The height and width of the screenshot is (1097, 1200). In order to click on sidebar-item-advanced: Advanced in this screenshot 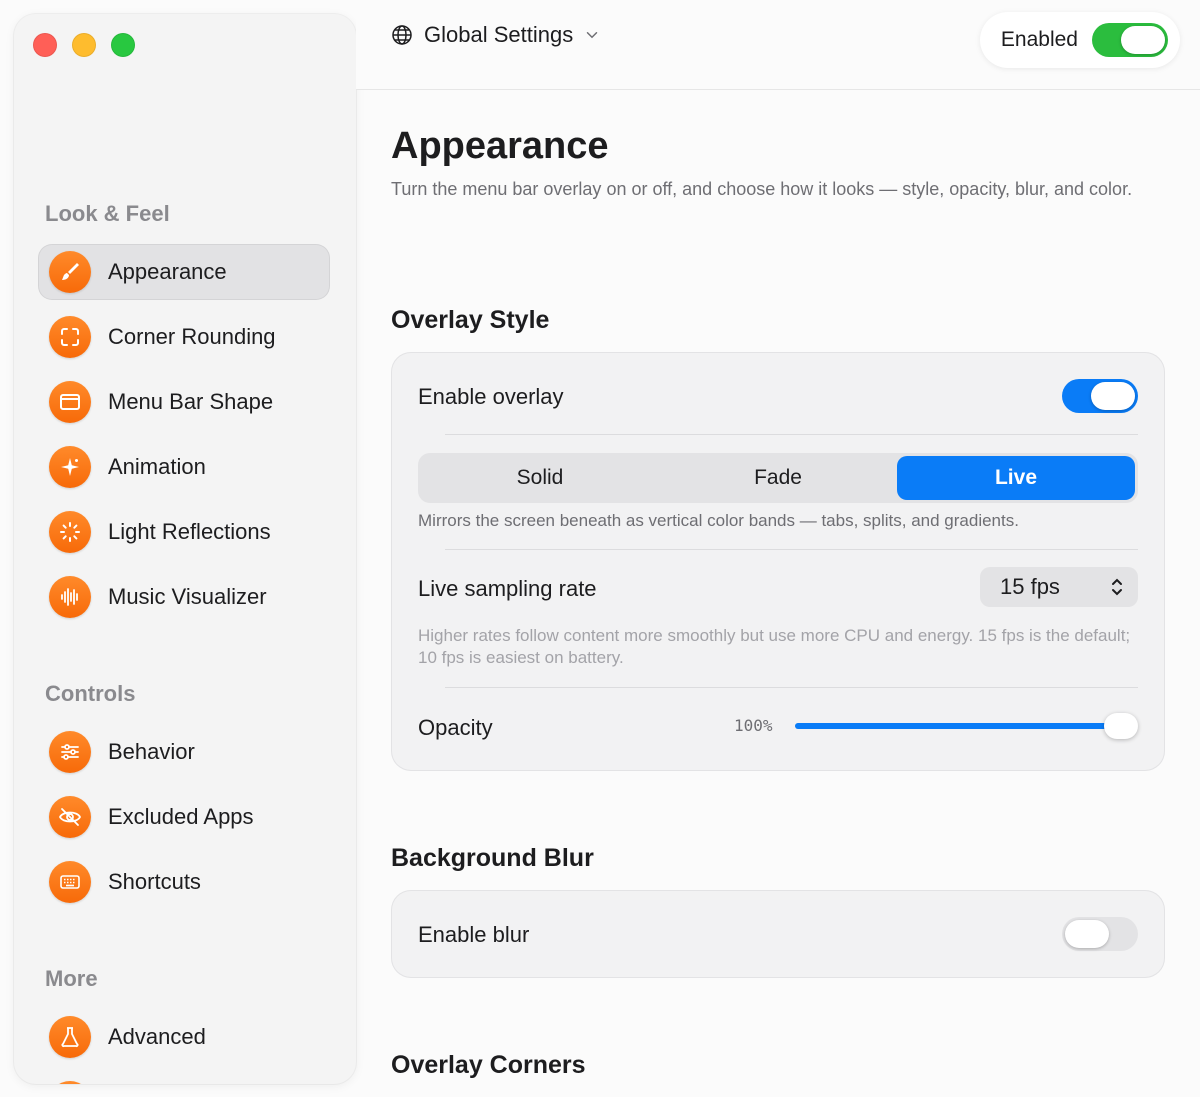, I will do `click(184, 1037)`.